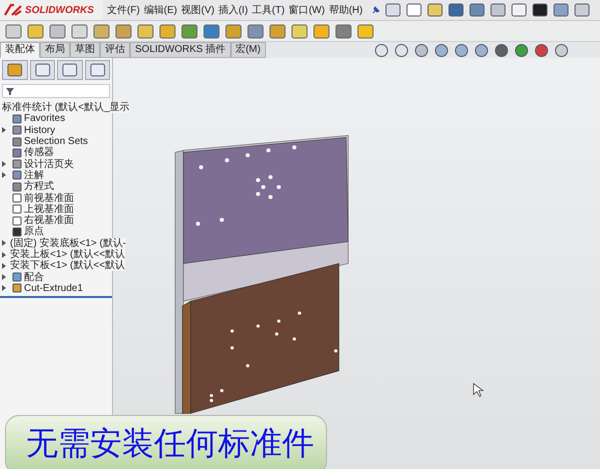 The image size is (600, 469). I want to click on tree-item-label: 上视基准面, so click(49, 209).